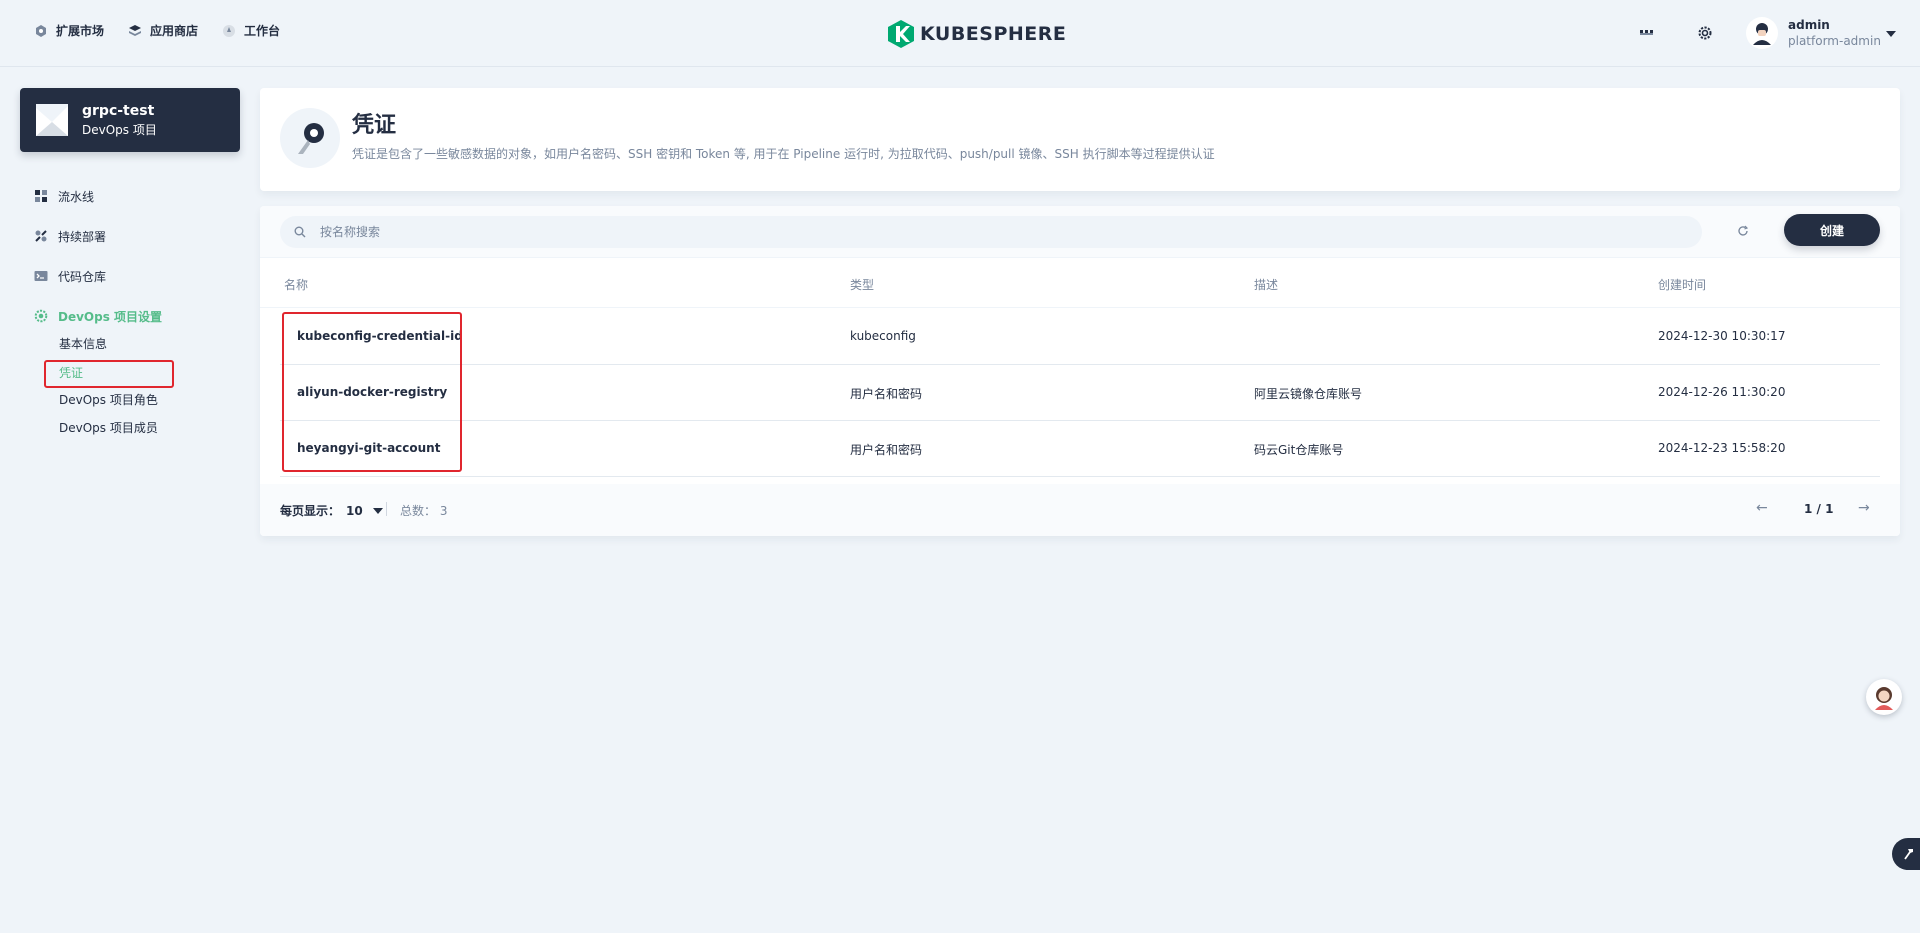 The width and height of the screenshot is (1920, 933). Describe the element at coordinates (118, 111) in the screenshot. I see `project-name: grpc-test` at that location.